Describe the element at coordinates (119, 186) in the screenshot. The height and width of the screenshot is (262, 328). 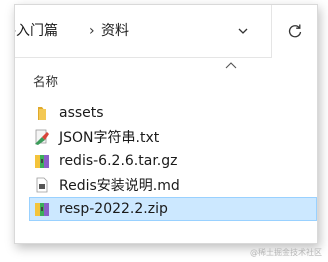
I see `file-name: Redis安装说明.md` at that location.